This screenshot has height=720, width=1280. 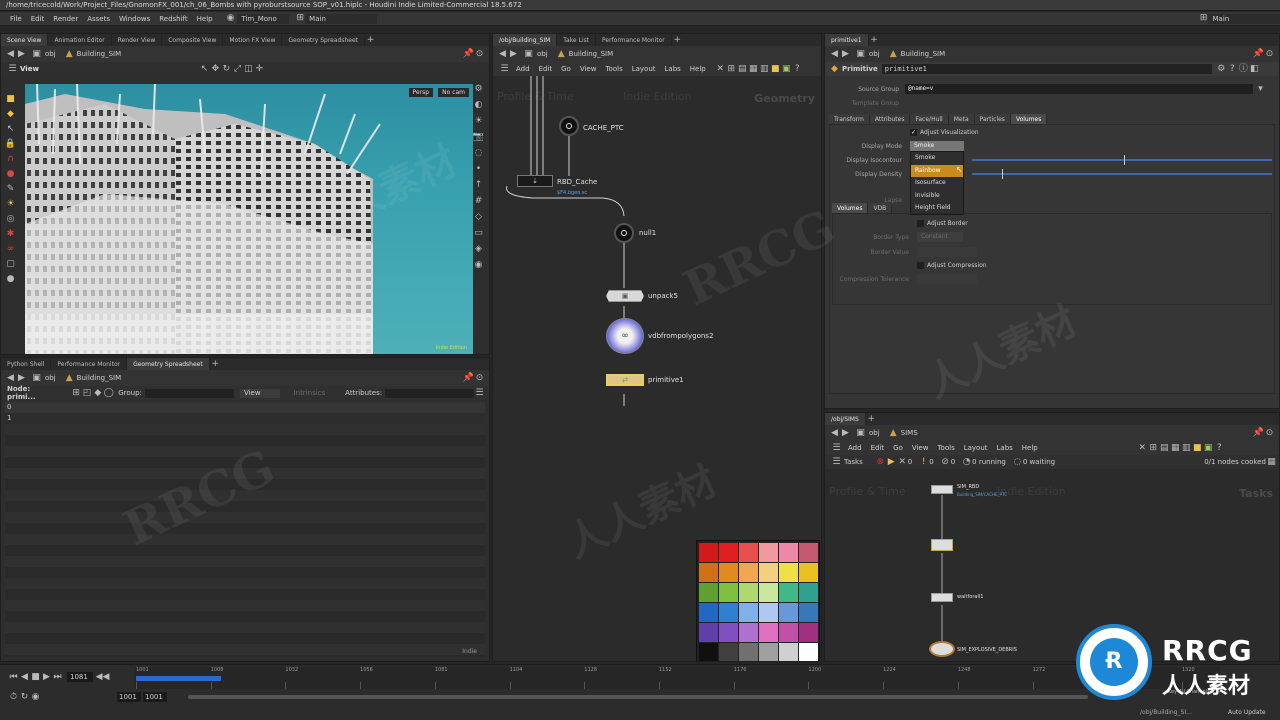 What do you see at coordinates (942, 597) in the screenshot?
I see `task-node-waitforall` at bounding box center [942, 597].